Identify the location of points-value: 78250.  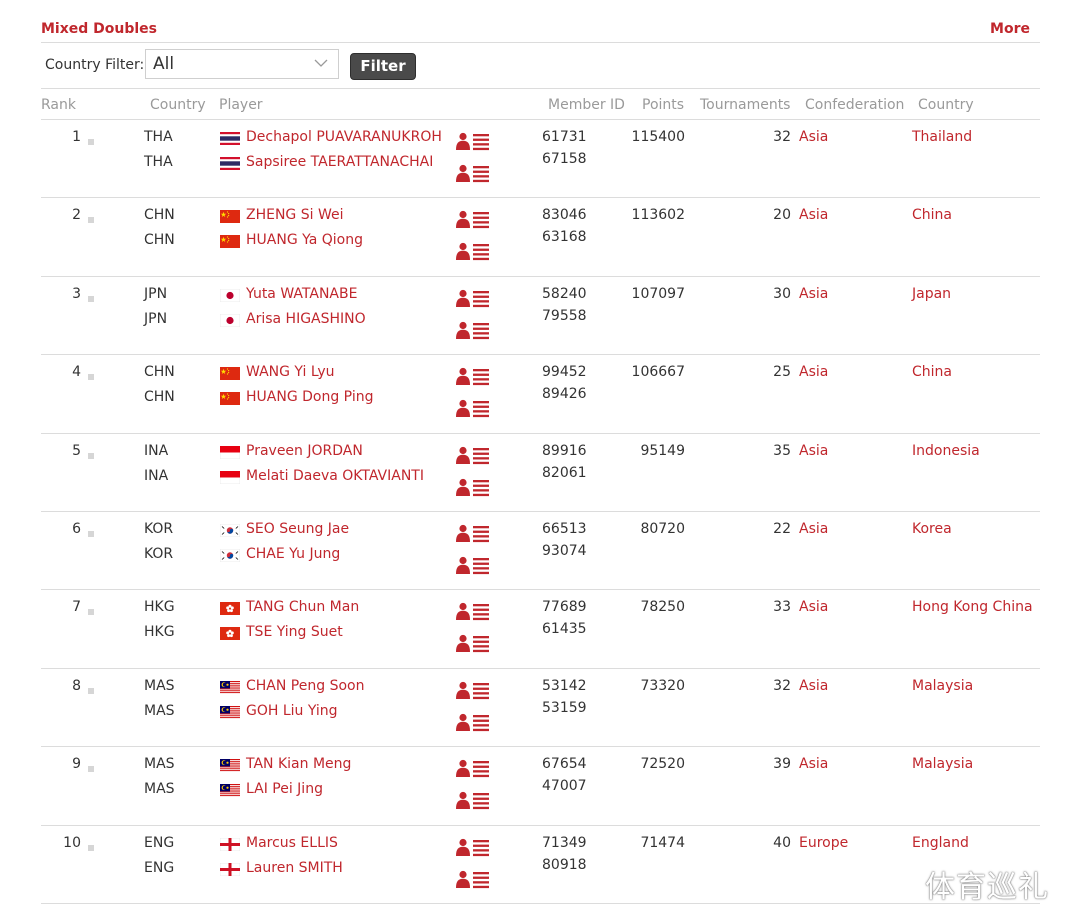
(662, 607).